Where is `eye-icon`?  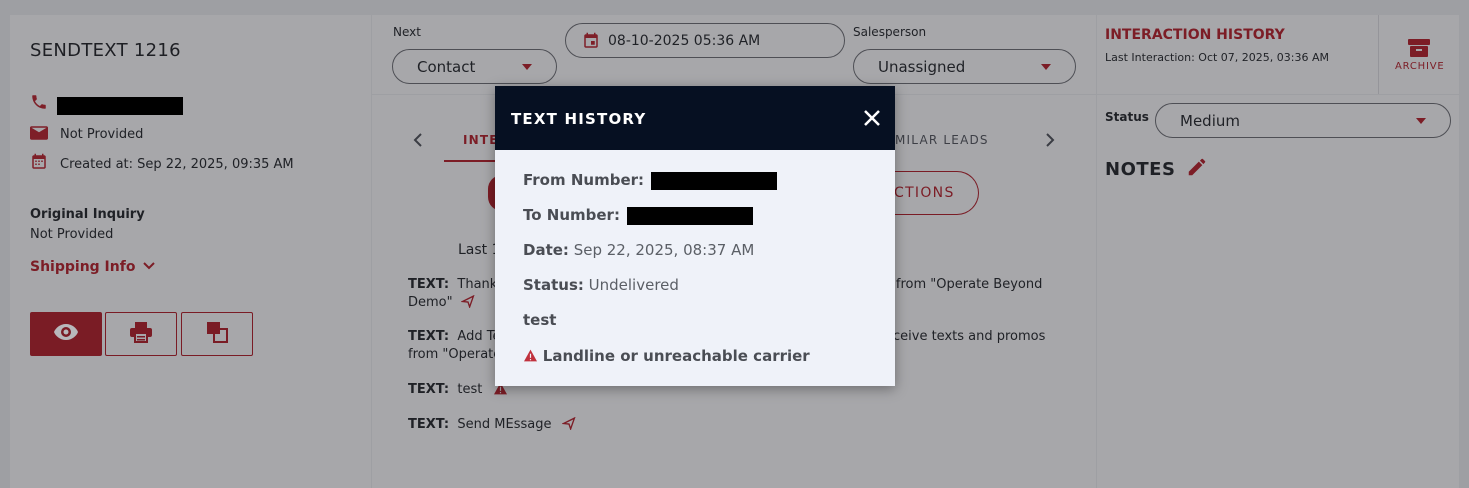
eye-icon is located at coordinates (66, 334).